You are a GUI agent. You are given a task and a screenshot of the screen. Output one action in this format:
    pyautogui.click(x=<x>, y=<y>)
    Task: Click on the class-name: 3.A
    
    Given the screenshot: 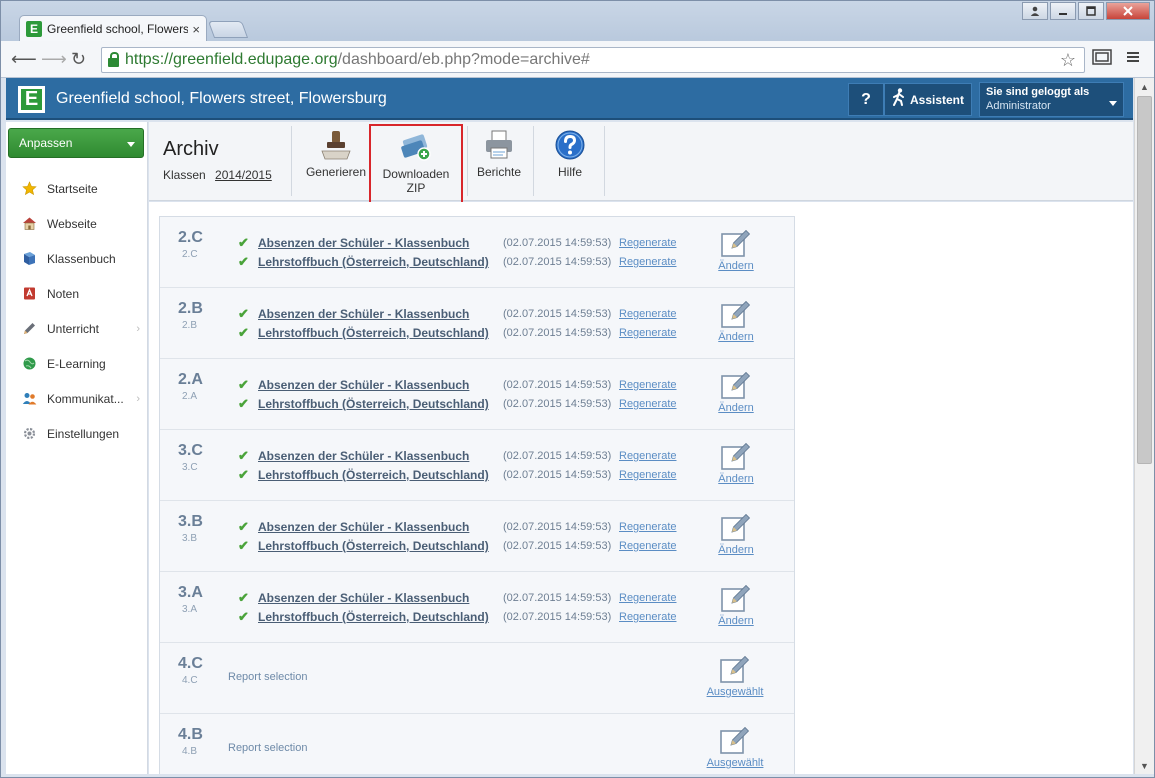 What is the action you would take?
    pyautogui.click(x=190, y=592)
    